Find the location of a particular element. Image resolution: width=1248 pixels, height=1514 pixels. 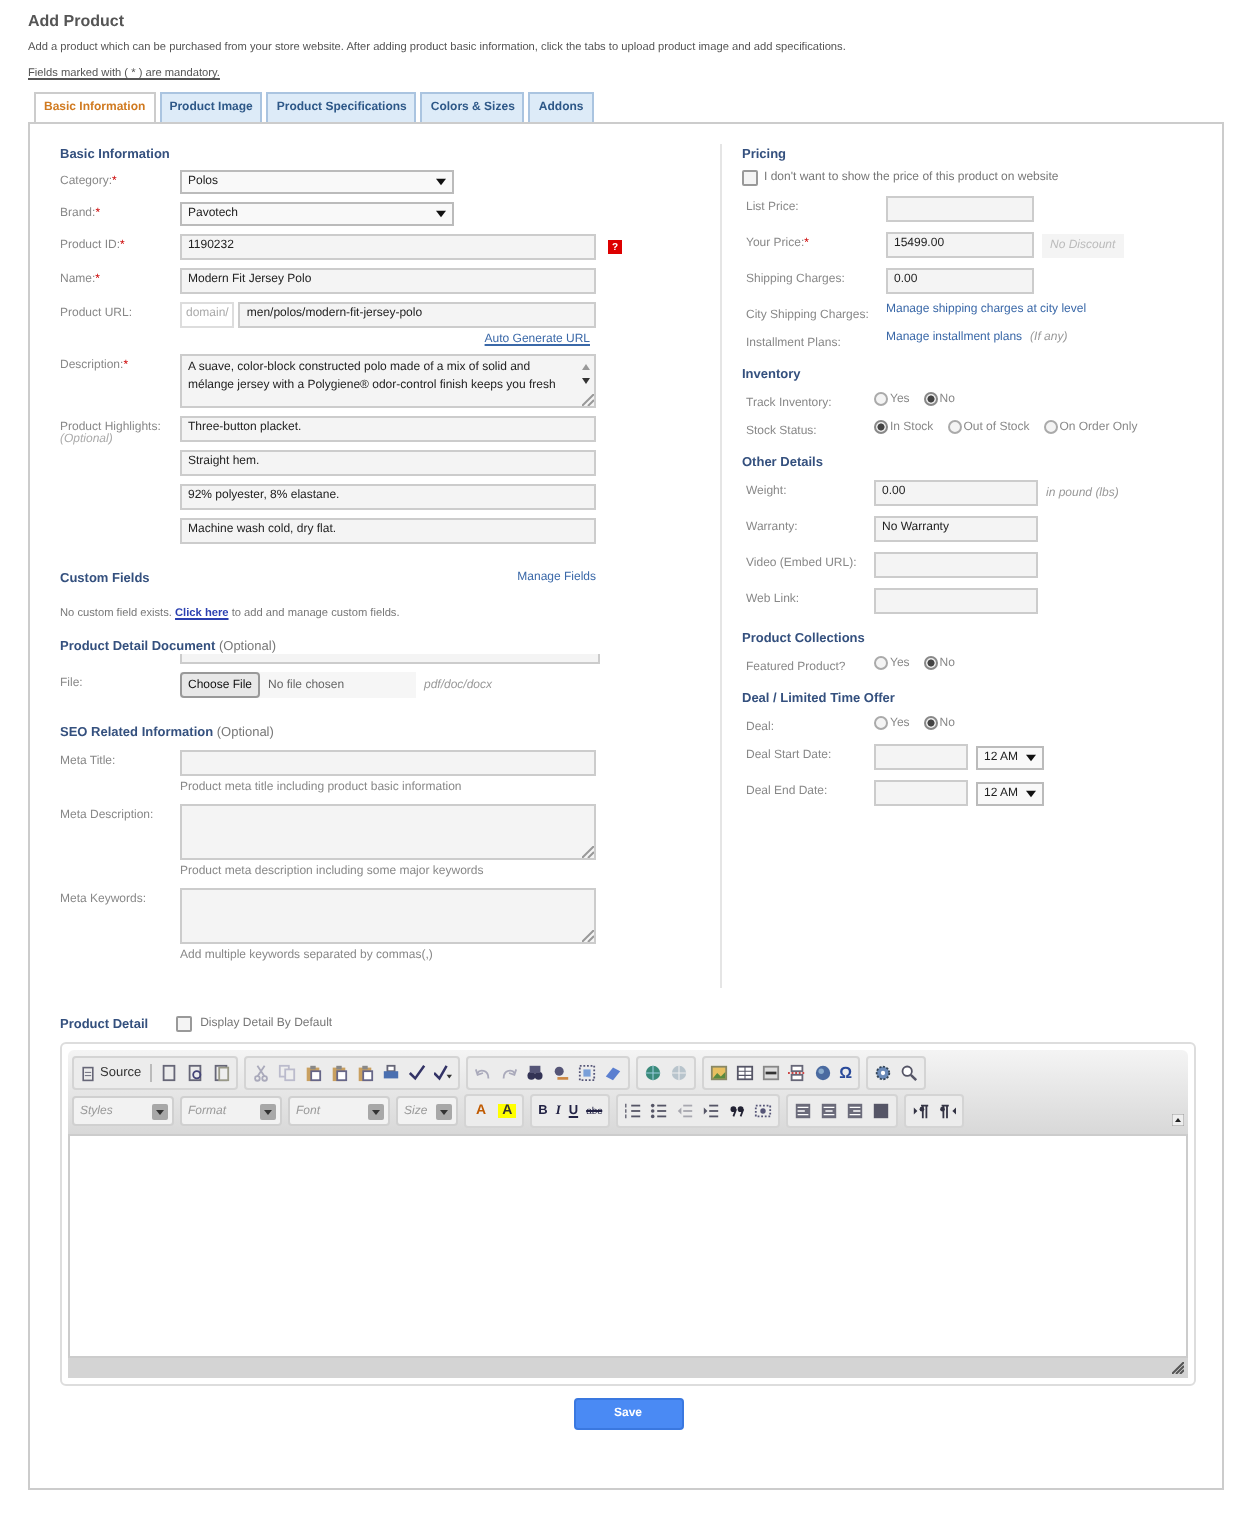

magnifier-icon is located at coordinates (909, 1073).